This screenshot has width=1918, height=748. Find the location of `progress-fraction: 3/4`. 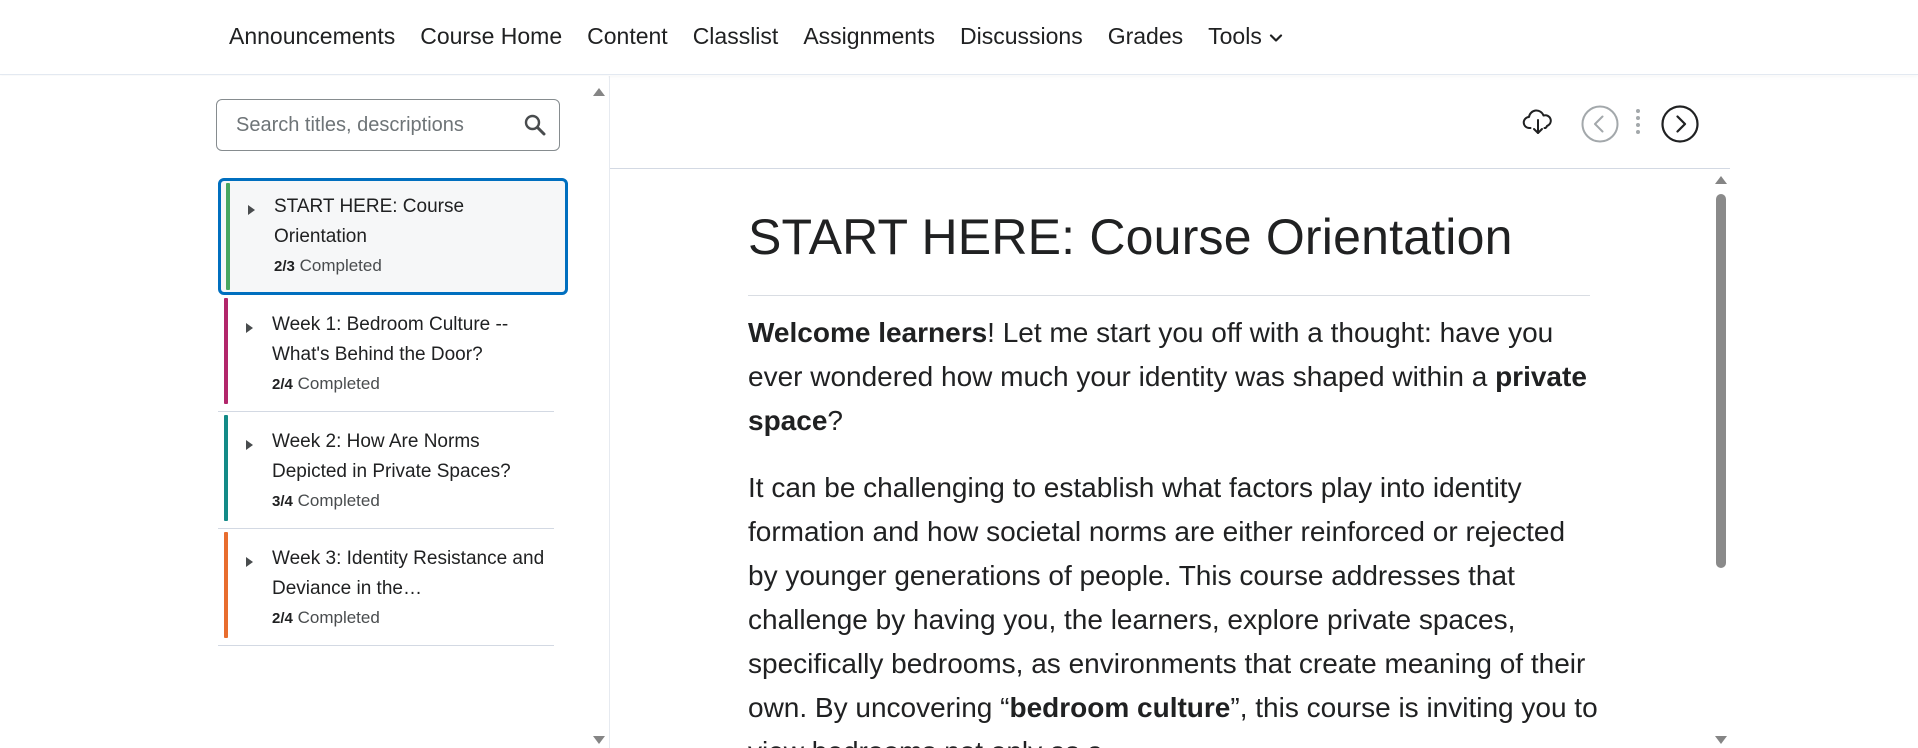

progress-fraction: 3/4 is located at coordinates (282, 501).